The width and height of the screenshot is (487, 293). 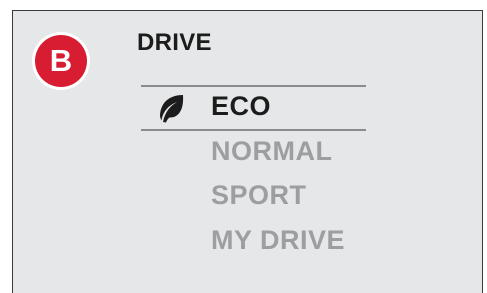 I want to click on selection-divider-top, so click(x=253, y=86).